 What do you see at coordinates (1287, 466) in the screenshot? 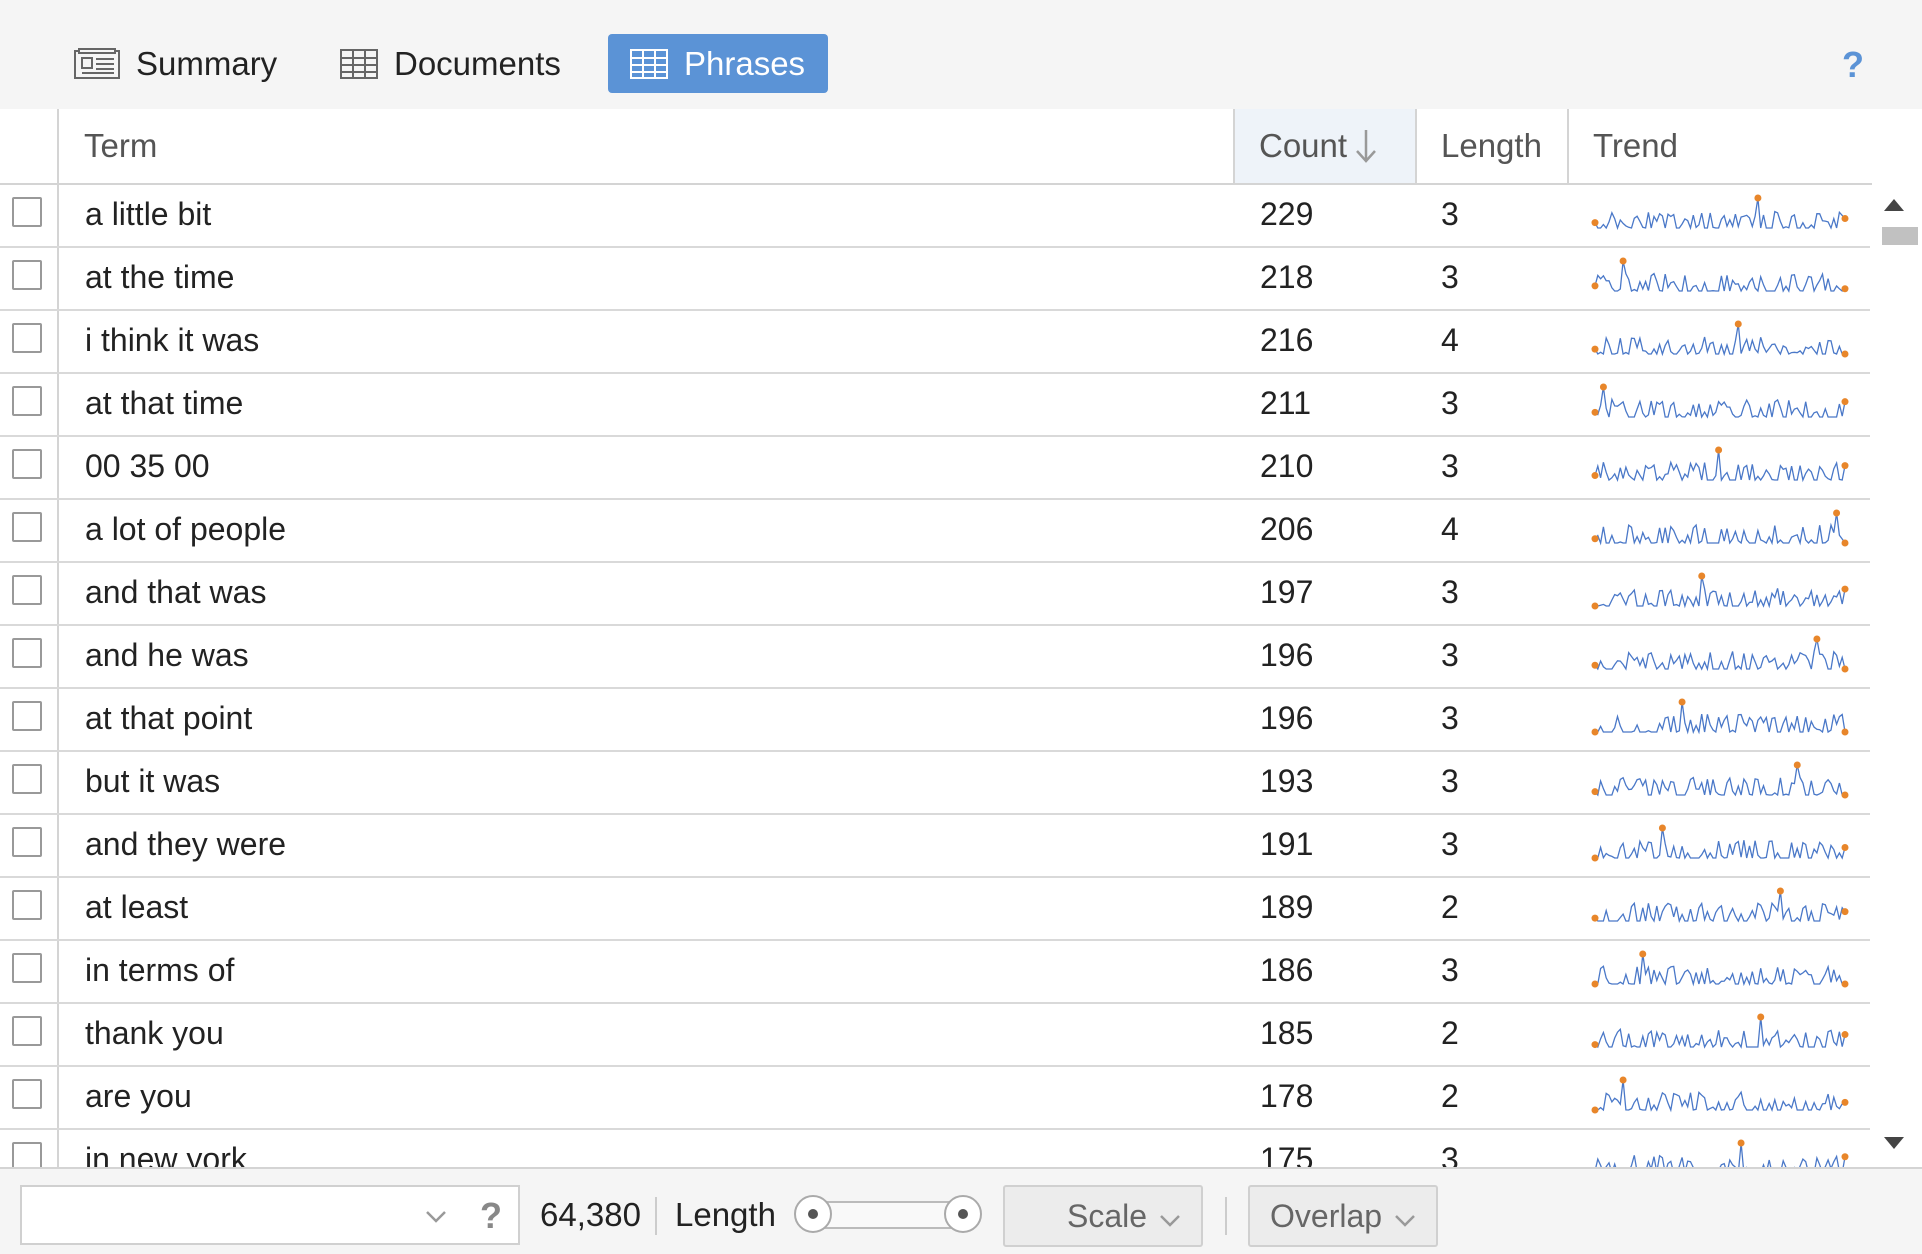
I see `row-count: 210` at bounding box center [1287, 466].